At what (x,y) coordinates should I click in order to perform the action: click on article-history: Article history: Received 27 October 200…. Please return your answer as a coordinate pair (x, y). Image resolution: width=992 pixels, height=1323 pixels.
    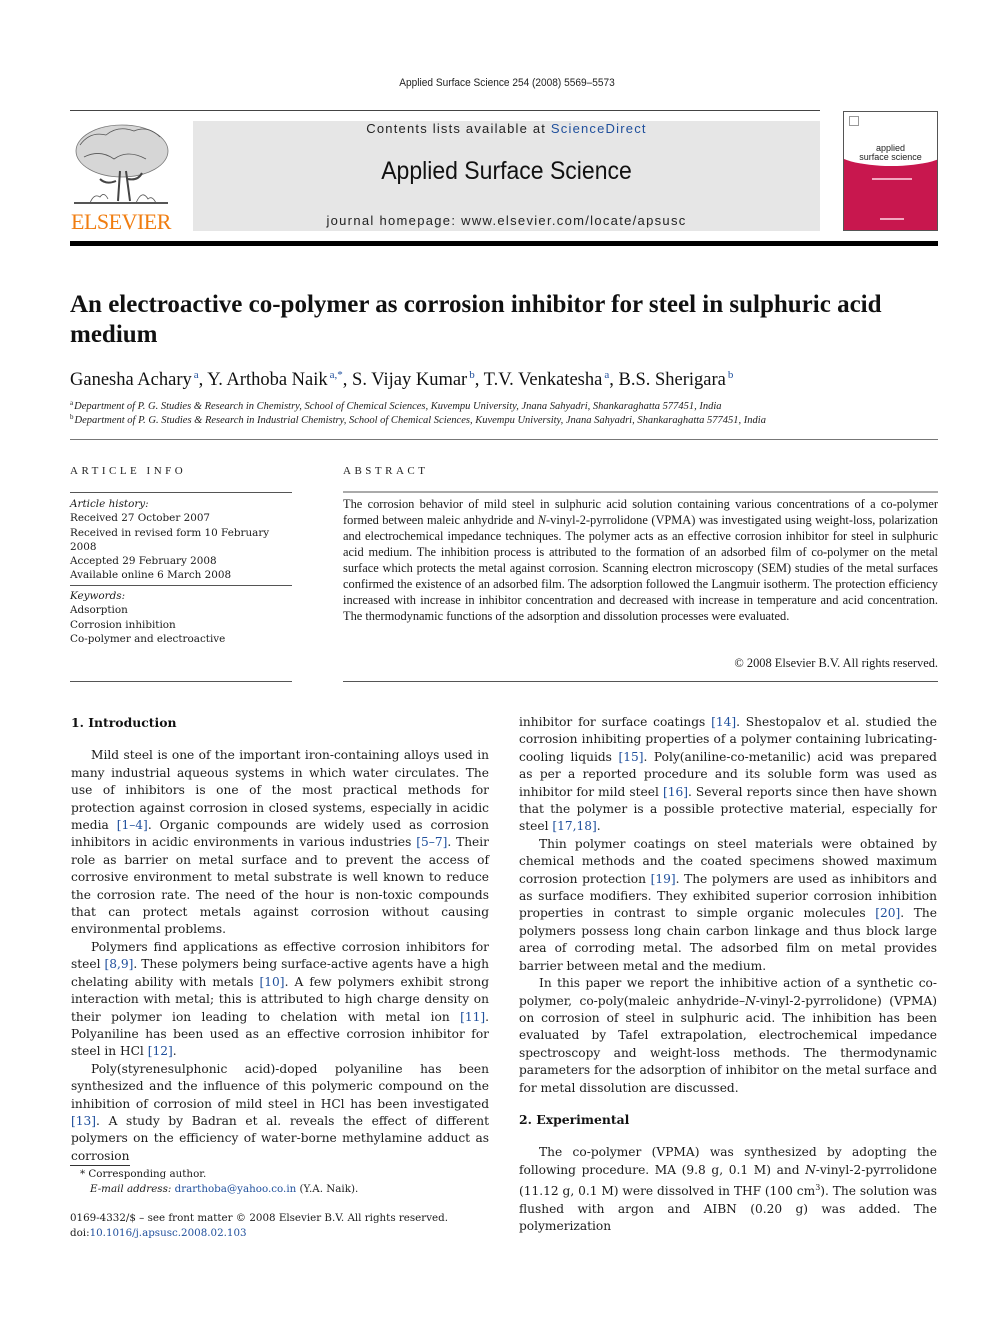
    Looking at the image, I should click on (181, 540).